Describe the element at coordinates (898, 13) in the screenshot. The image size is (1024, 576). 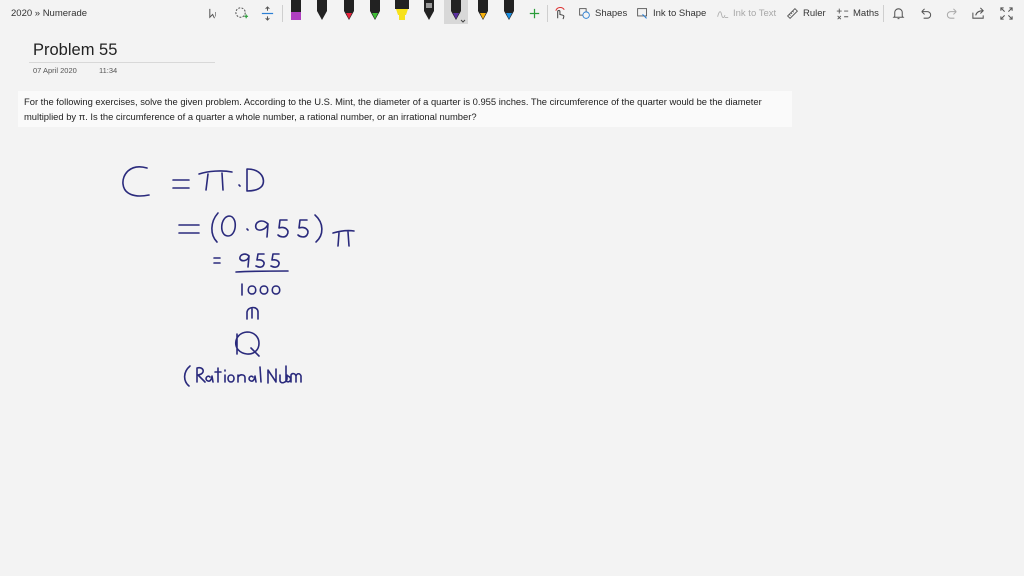
I see `bell-icon` at that location.